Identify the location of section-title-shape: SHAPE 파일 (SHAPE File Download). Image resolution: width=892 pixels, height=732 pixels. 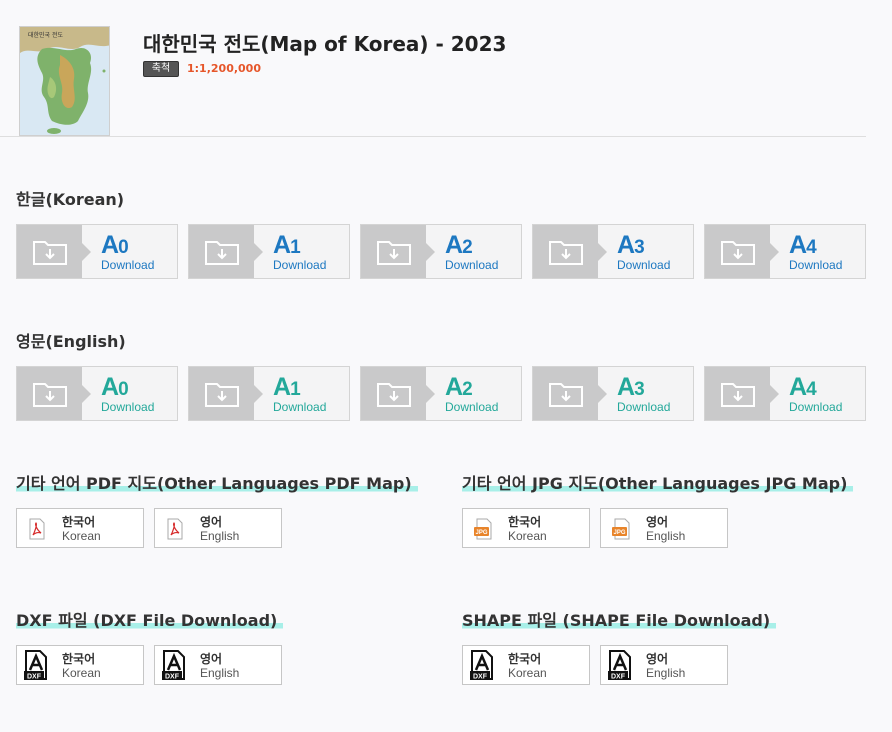
(619, 621).